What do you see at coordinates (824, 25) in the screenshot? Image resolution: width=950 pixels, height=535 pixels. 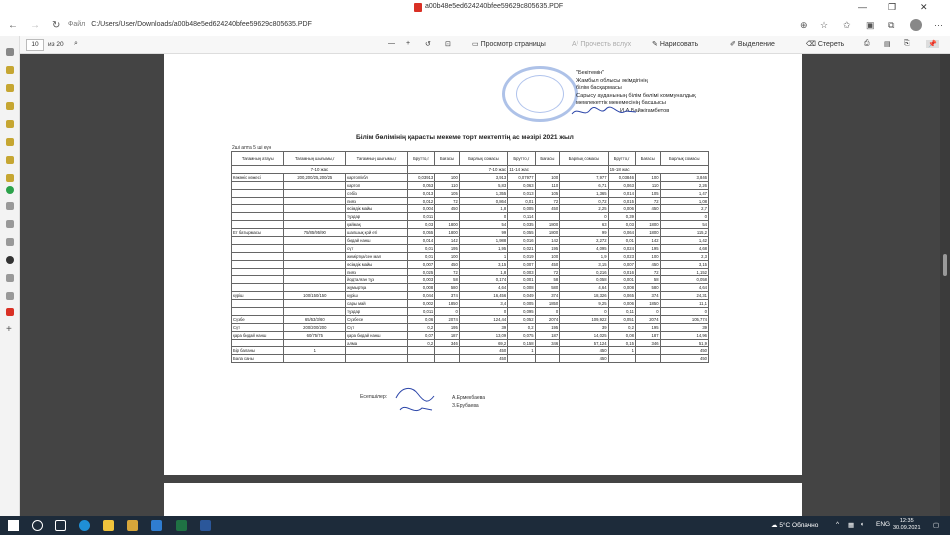 I see `favorite-star-icon: ☆` at bounding box center [824, 25].